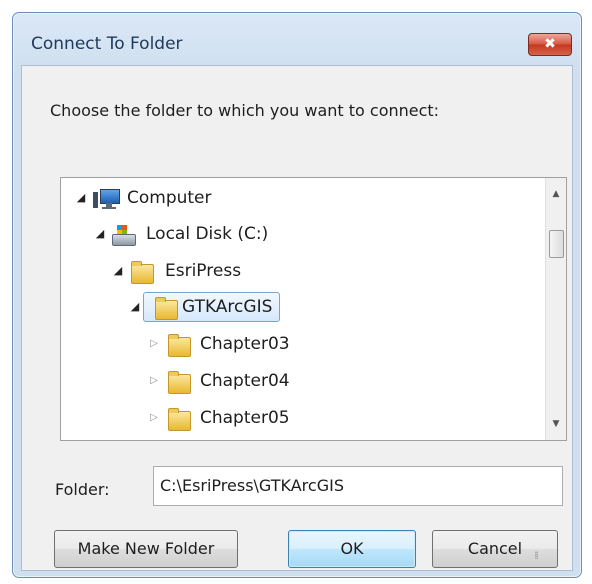 This screenshot has width=592, height=584. Describe the element at coordinates (245, 344) in the screenshot. I see `tree-item-label: Chapter03` at that location.